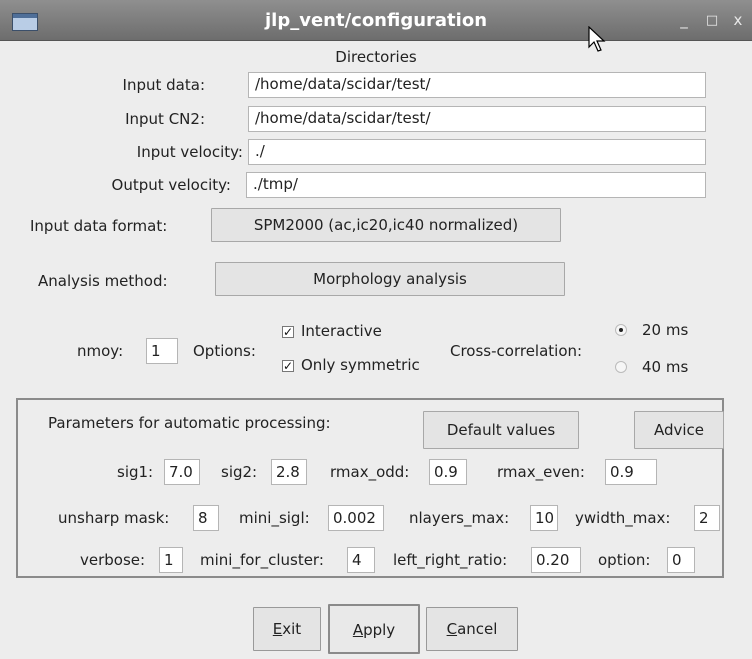 This screenshot has height=659, width=752. What do you see at coordinates (135, 472) in the screenshot?
I see `sig1-label: sig1:` at bounding box center [135, 472].